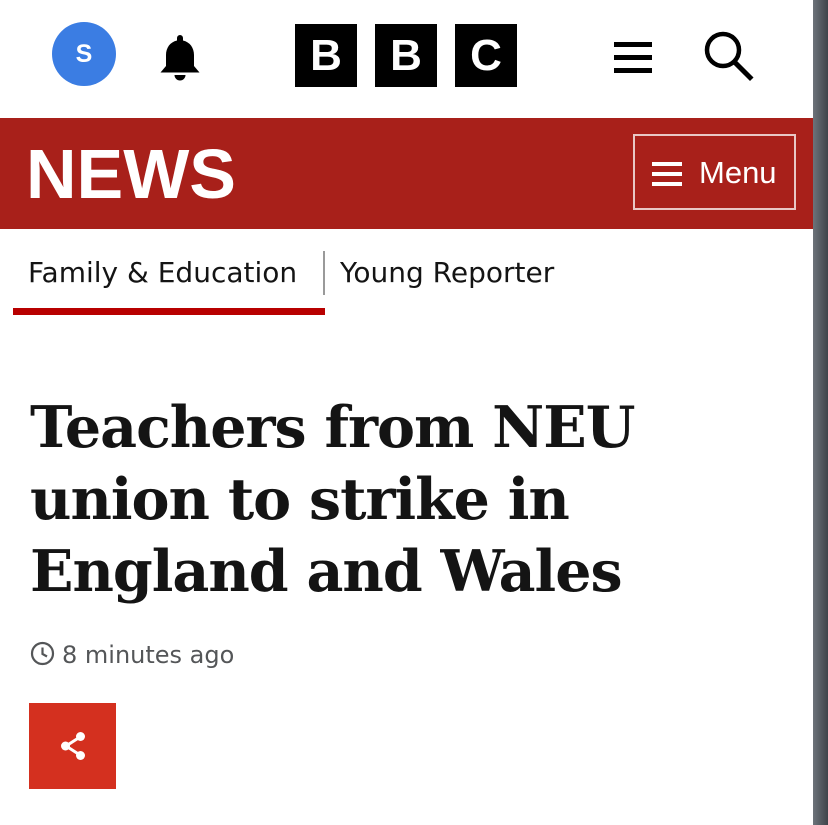 The image size is (828, 825). What do you see at coordinates (820, 412) in the screenshot?
I see `window-edge` at bounding box center [820, 412].